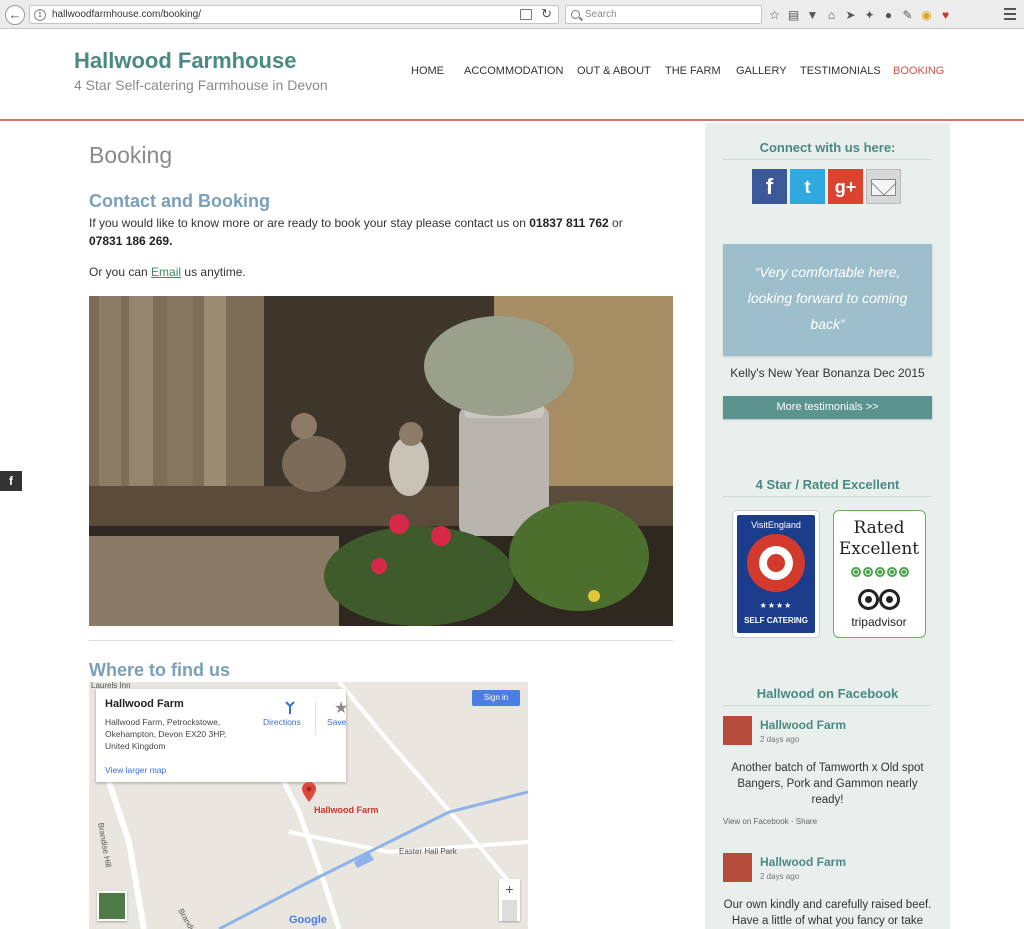 The image size is (1024, 929). I want to click on tripadvisor-owl-icon, so click(881, 600).